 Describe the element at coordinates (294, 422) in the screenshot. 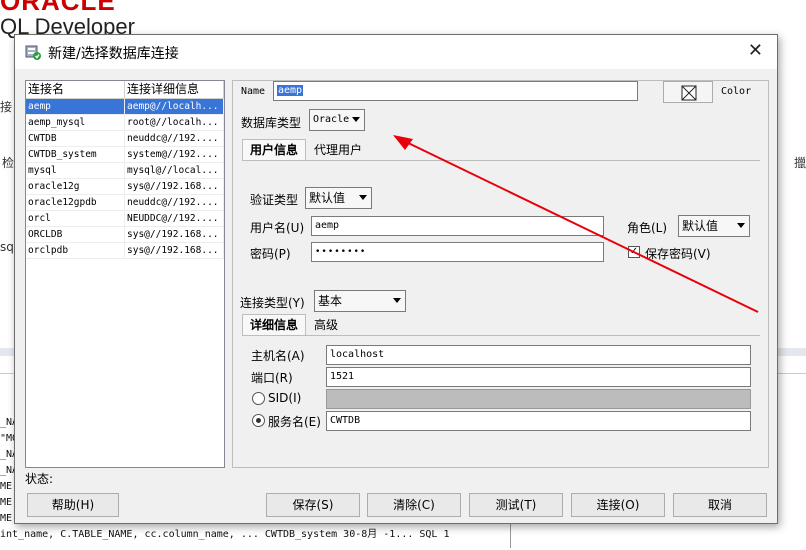

I see `service-name-label: 服务名(E)` at that location.